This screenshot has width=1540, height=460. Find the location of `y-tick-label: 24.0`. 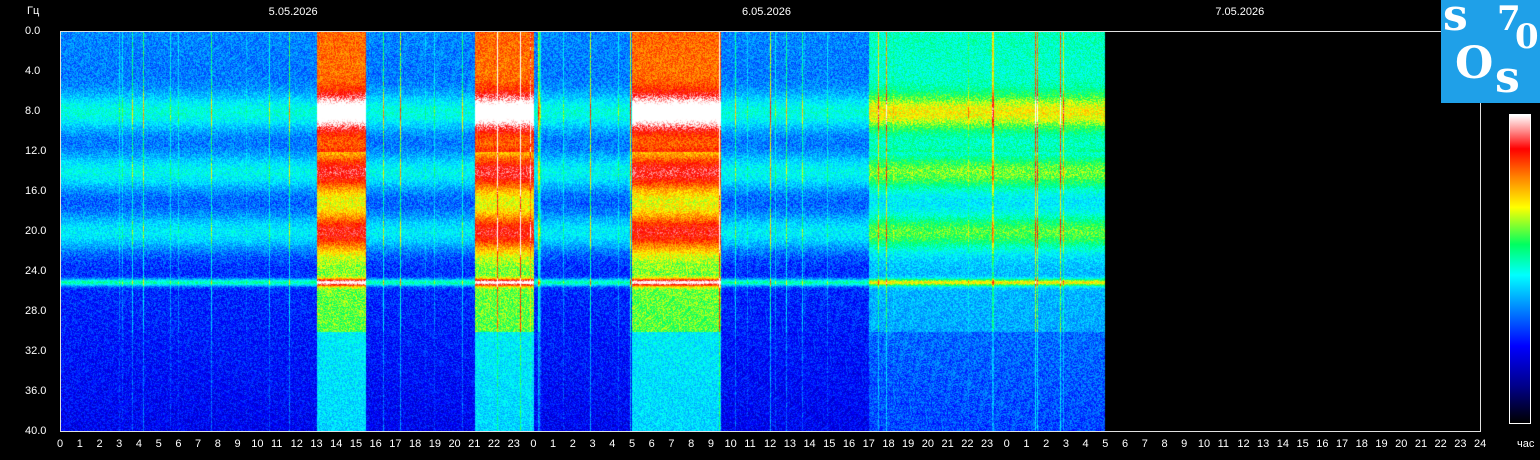

y-tick-label: 24.0 is located at coordinates (36, 271).